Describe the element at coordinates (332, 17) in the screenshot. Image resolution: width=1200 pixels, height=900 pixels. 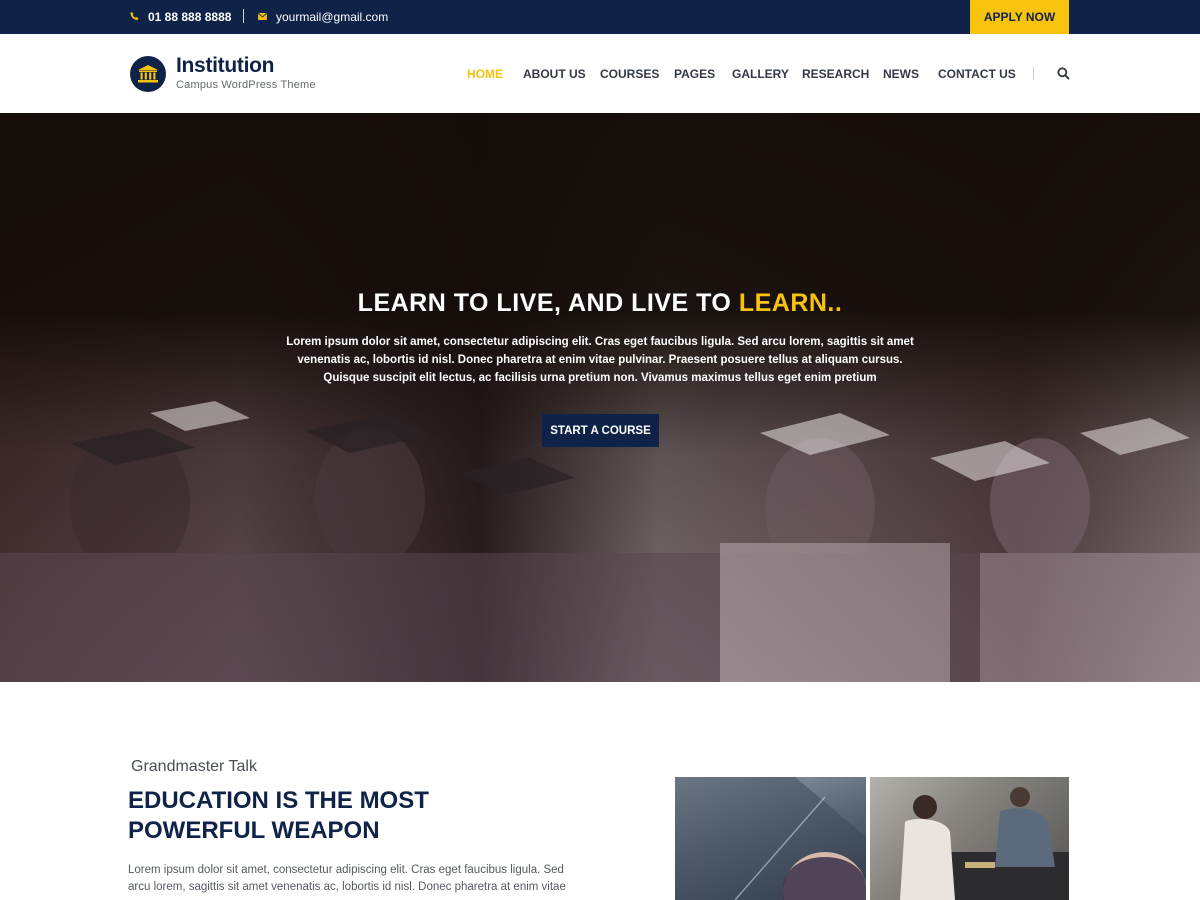
I see `email-address: yourmail@gmail.com` at that location.